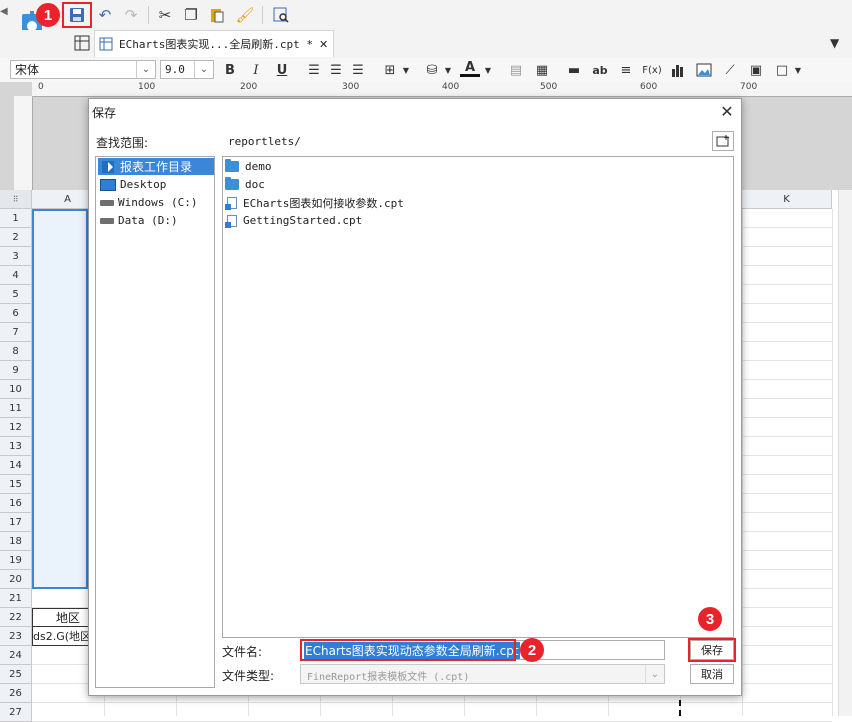 The image size is (852, 722). Describe the element at coordinates (83, 69) in the screenshot. I see `font-family-select: 宋体 ⌄` at that location.